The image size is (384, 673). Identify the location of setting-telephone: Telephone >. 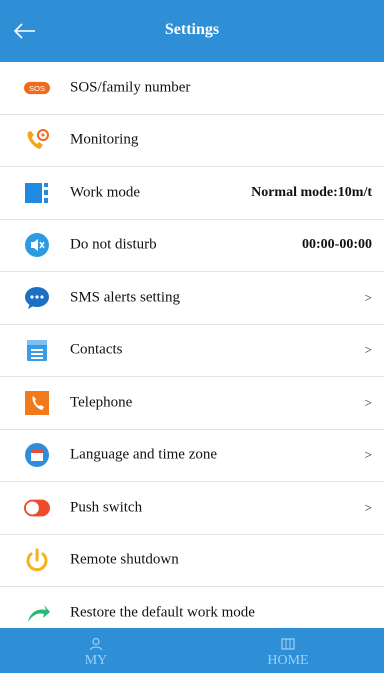
(192, 403).